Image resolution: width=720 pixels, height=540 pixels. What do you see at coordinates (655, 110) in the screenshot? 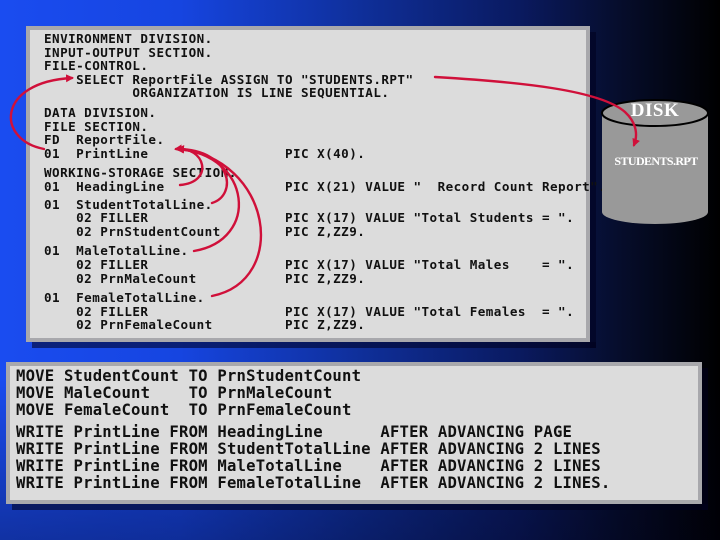
I see `disk-label: DISK` at bounding box center [655, 110].